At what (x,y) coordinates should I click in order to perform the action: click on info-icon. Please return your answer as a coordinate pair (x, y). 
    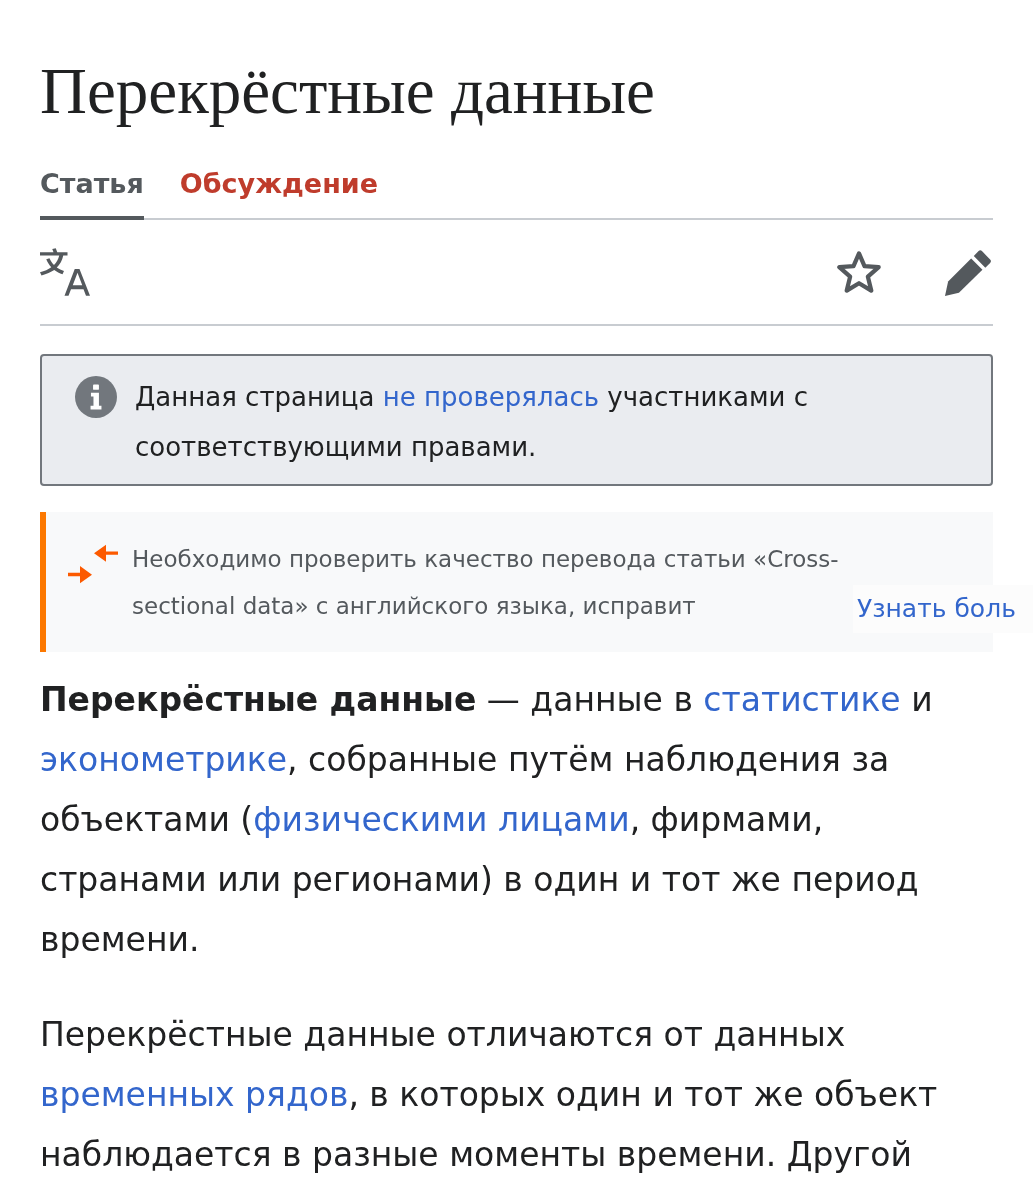
    Looking at the image, I should click on (96, 397).